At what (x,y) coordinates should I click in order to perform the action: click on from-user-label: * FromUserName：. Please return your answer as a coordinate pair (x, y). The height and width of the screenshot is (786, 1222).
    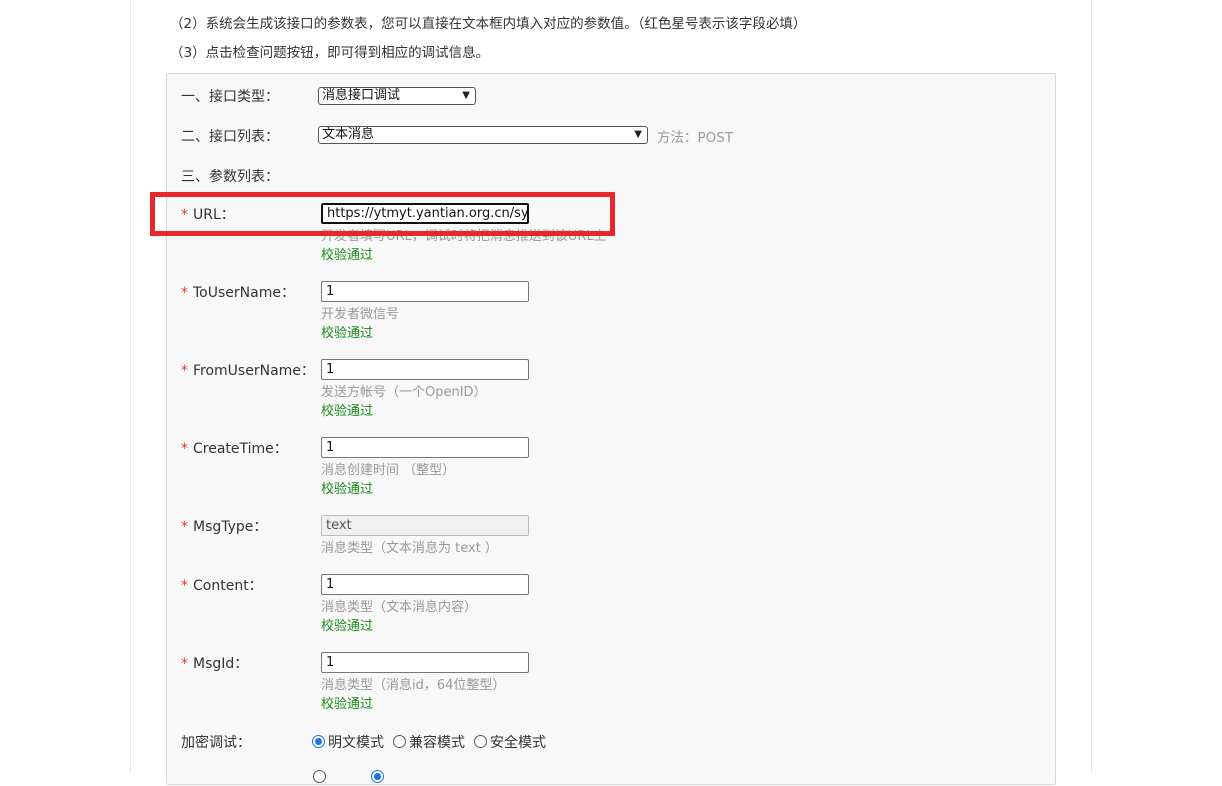
    Looking at the image, I should click on (248, 371).